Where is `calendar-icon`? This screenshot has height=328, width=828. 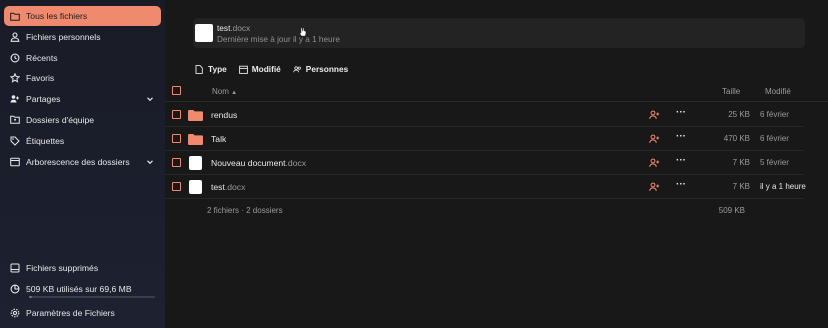 calendar-icon is located at coordinates (243, 69).